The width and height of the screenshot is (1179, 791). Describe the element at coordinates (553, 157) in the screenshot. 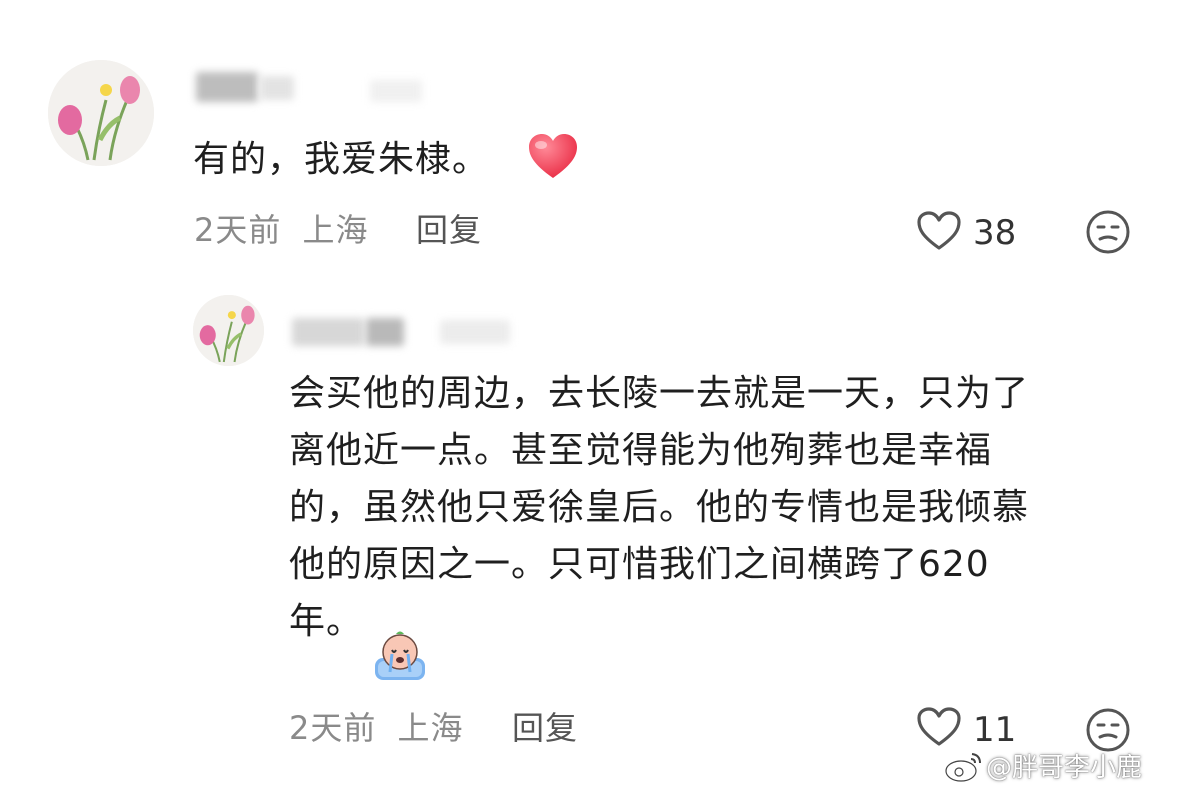

I see `red-heart-icon` at that location.